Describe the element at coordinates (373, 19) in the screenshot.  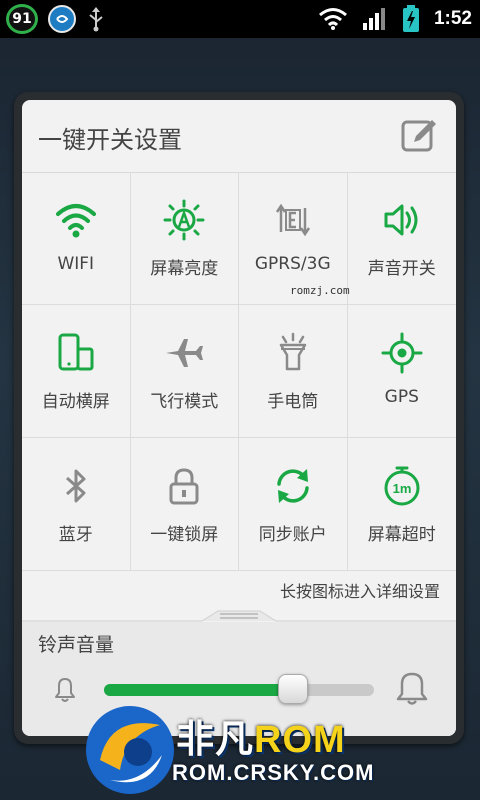
I see `signal-icon` at that location.